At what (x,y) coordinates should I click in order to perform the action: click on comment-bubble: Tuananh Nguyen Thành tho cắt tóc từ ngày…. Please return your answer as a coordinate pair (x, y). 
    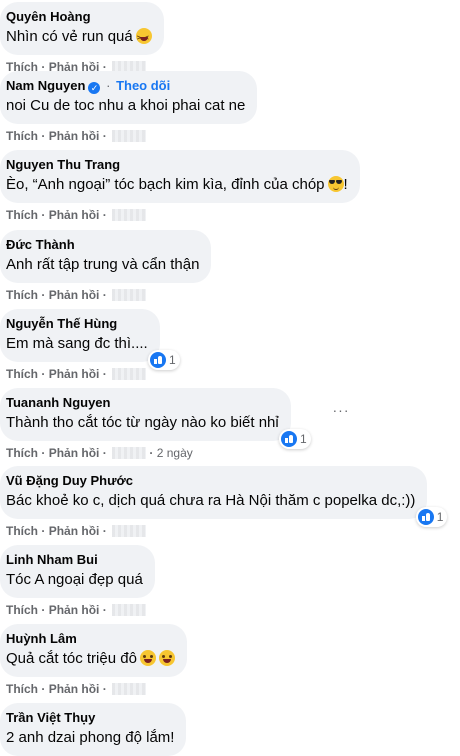
    Looking at the image, I should click on (155, 418).